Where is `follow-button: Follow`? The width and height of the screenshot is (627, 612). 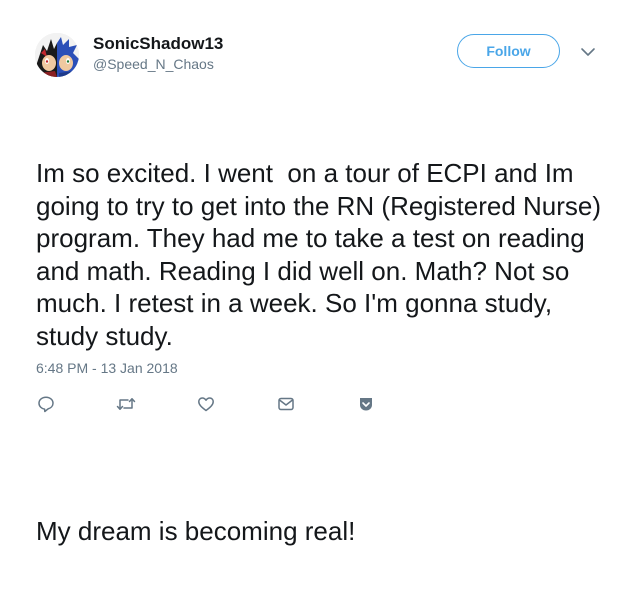 follow-button: Follow is located at coordinates (508, 51).